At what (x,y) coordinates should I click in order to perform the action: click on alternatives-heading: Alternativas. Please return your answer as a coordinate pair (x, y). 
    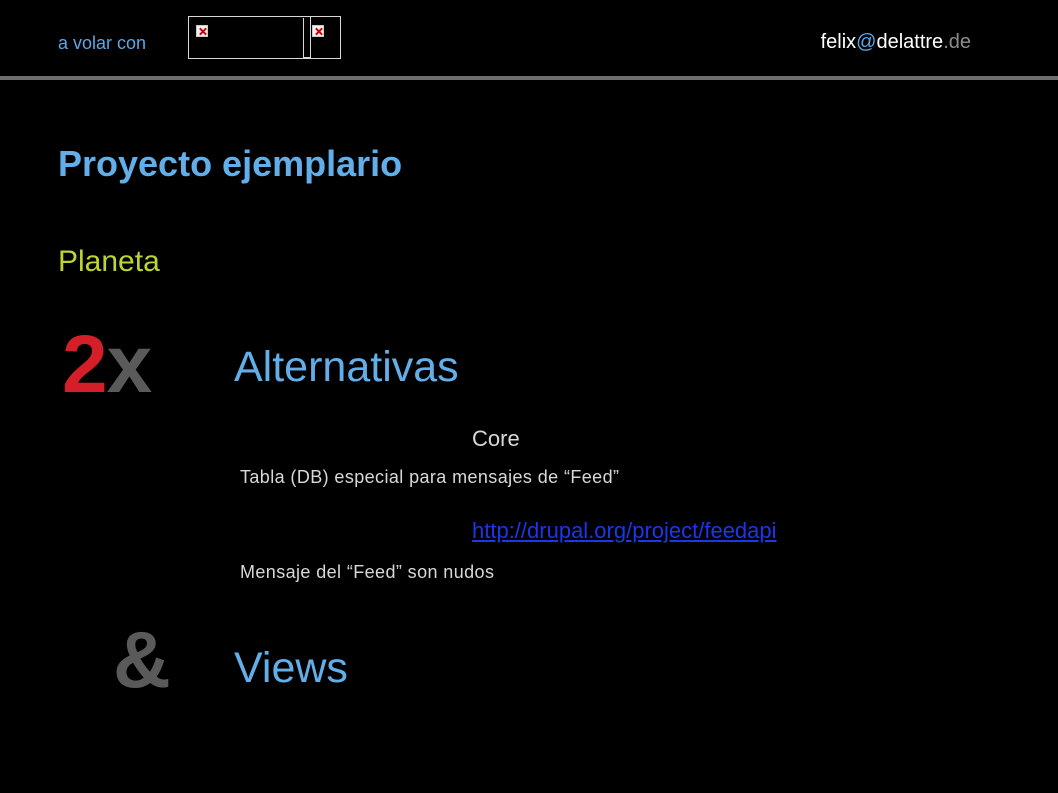
    Looking at the image, I should click on (346, 367).